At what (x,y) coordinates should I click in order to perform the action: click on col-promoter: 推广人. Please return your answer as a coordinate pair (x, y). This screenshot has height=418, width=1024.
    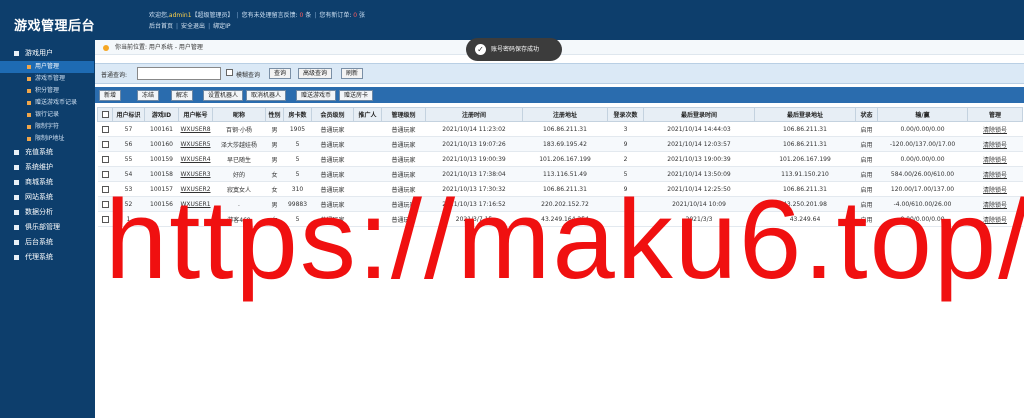
    Looking at the image, I should click on (367, 114).